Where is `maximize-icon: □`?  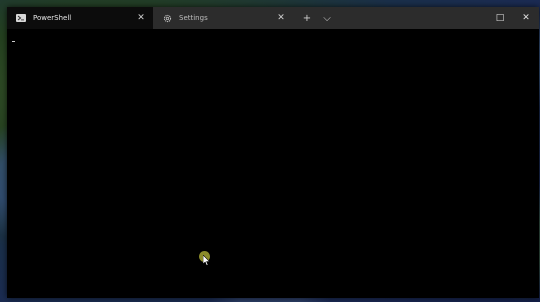 maximize-icon: □ is located at coordinates (500, 18).